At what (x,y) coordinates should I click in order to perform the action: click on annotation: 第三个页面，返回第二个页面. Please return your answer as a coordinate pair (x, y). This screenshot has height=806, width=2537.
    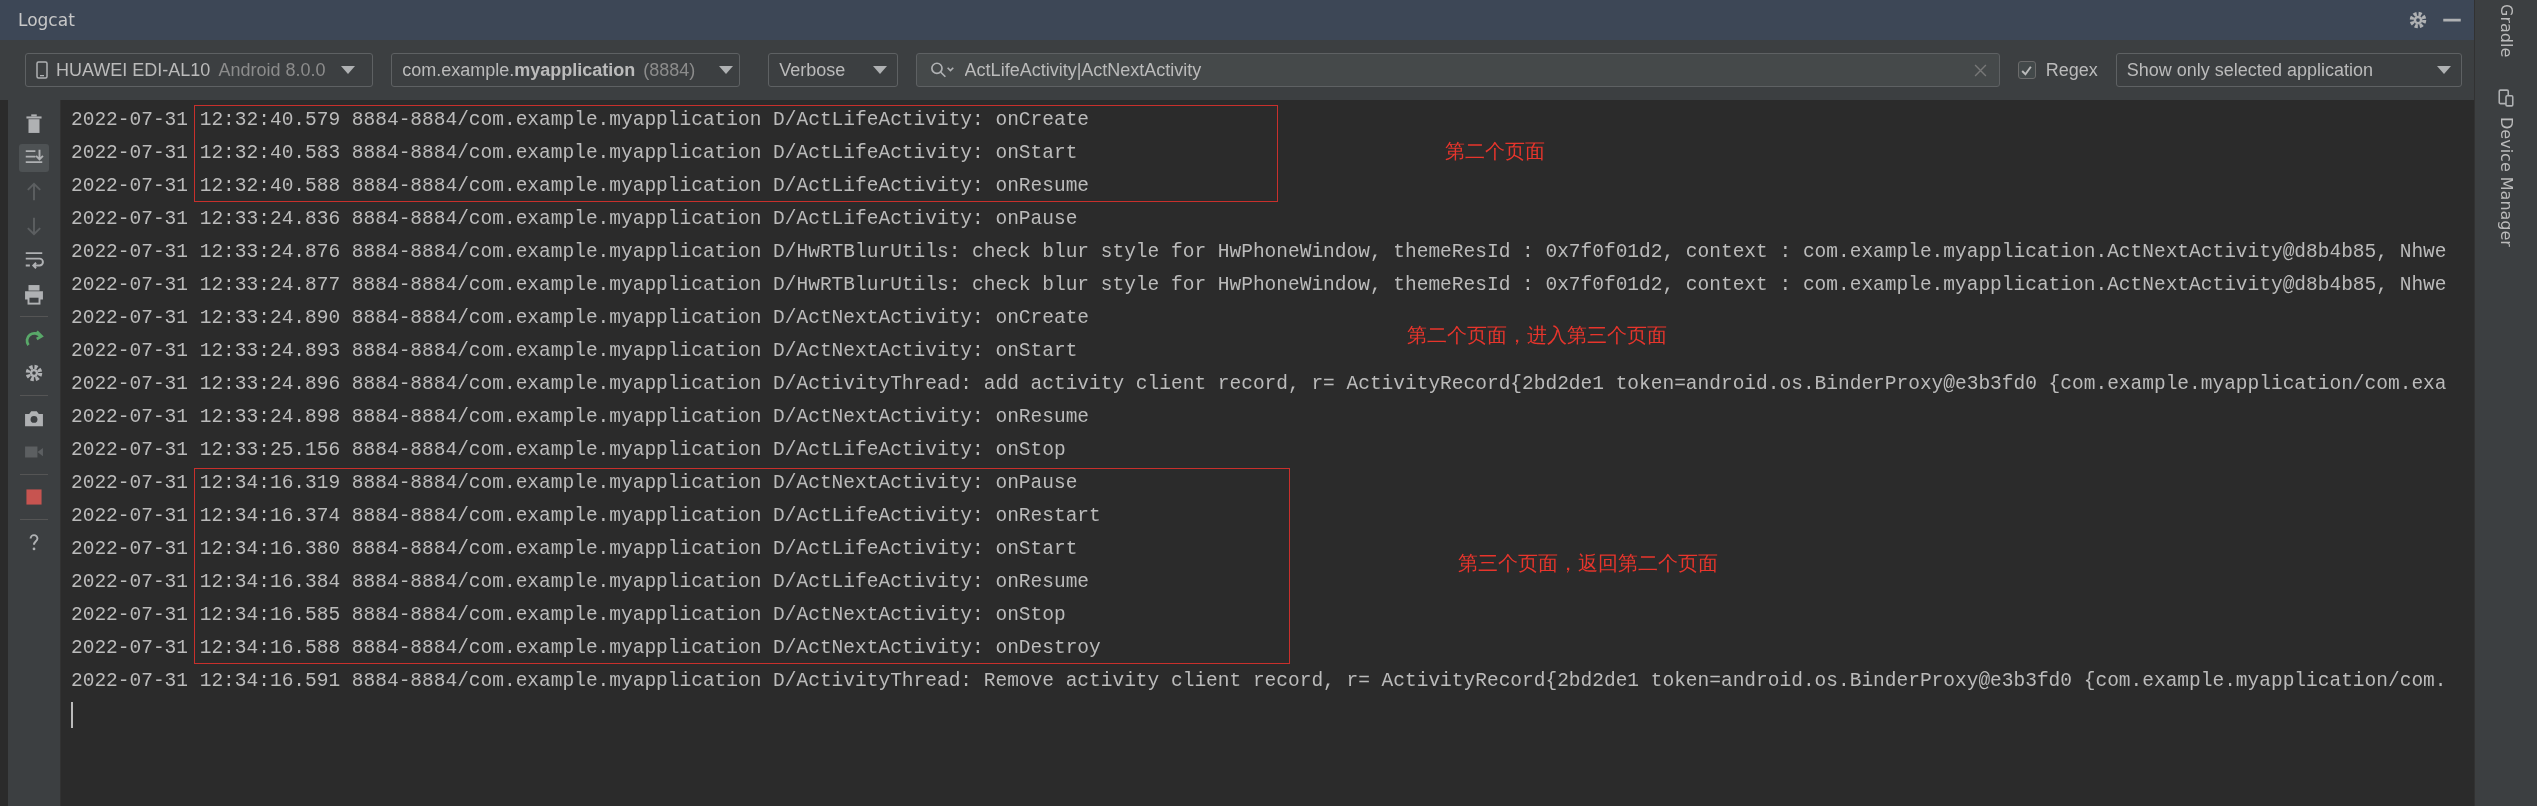
    Looking at the image, I should click on (1587, 563).